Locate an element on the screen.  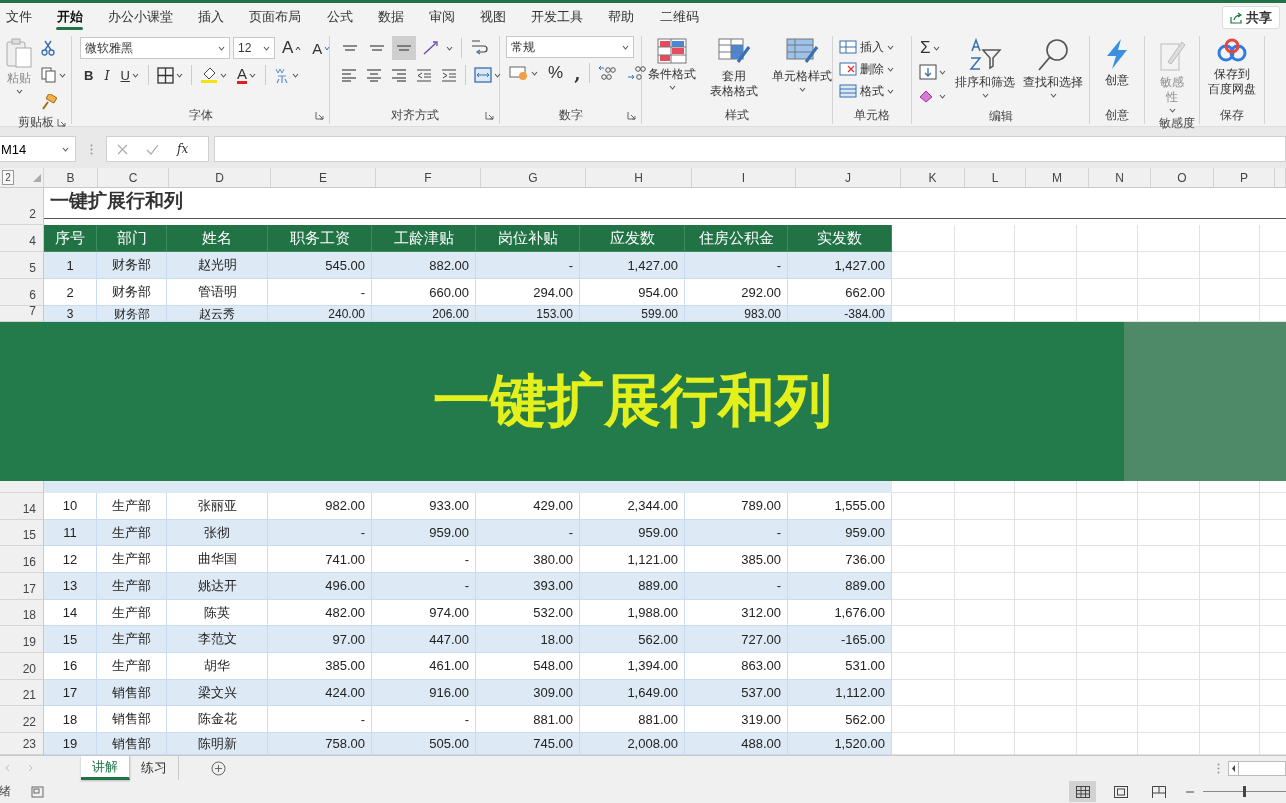
column-header: B is located at coordinates (71, 178).